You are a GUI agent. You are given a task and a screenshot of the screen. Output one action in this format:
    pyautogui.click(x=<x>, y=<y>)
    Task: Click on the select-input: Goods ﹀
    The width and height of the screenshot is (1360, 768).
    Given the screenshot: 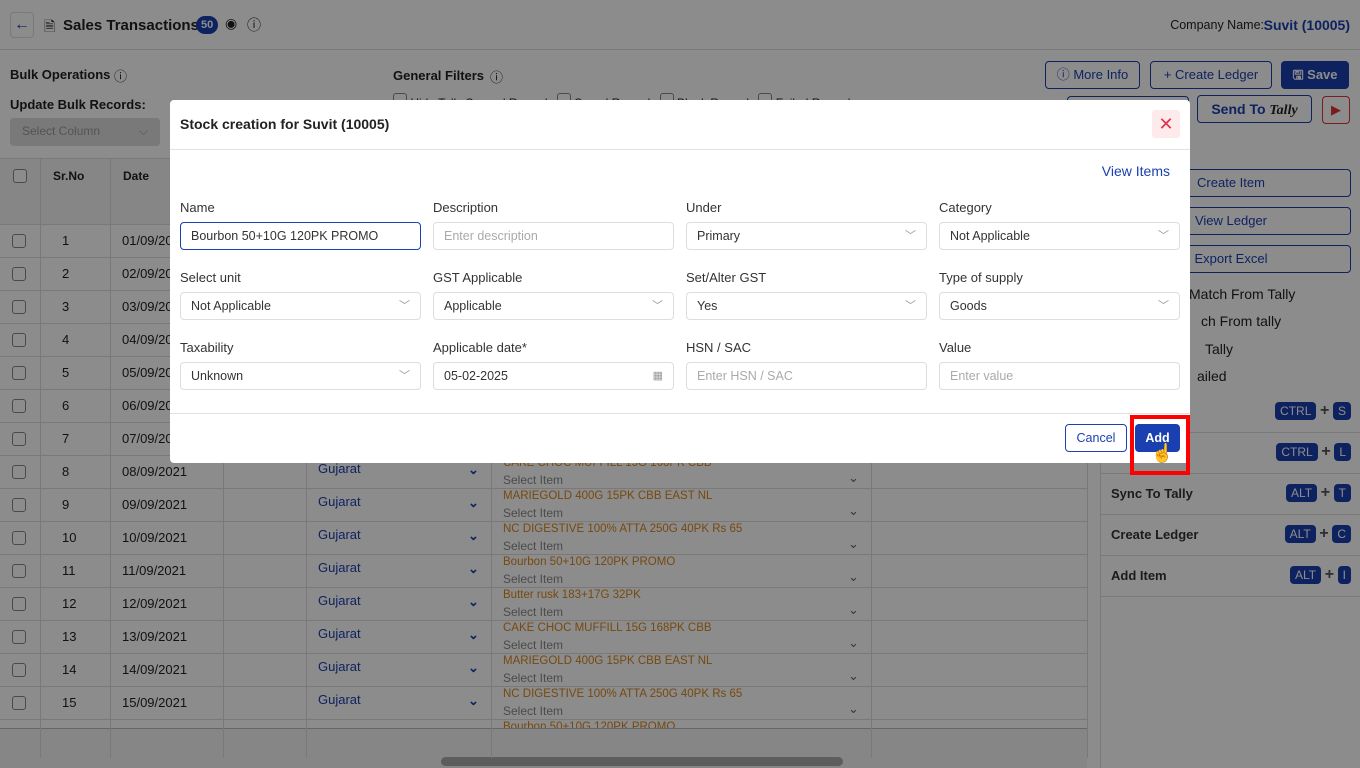 What is the action you would take?
    pyautogui.click(x=1059, y=306)
    